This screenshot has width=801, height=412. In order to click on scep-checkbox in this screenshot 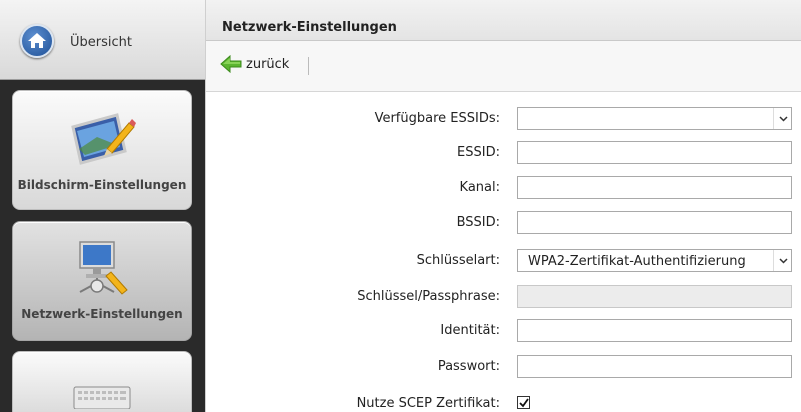, I will do `click(523, 402)`.